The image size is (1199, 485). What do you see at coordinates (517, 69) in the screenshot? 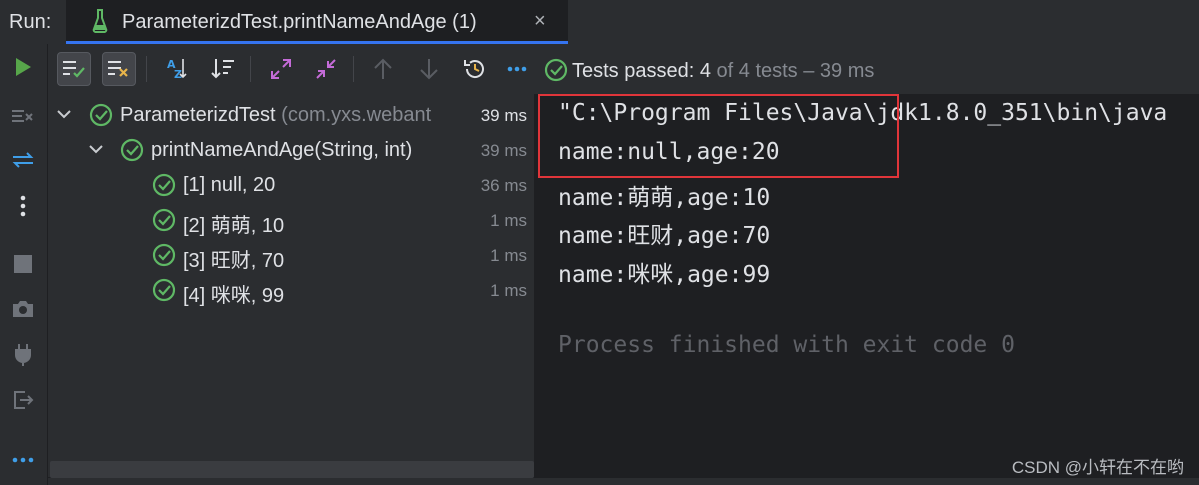
I see `more-options-icon` at bounding box center [517, 69].